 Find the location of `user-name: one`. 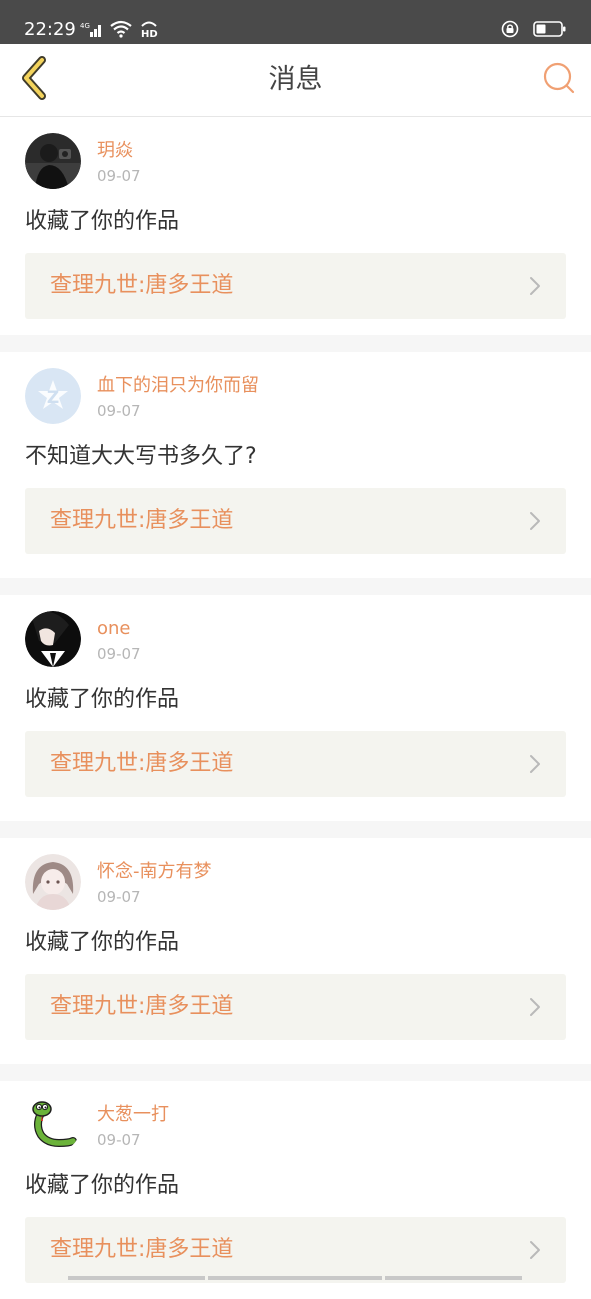

user-name: one is located at coordinates (114, 629).